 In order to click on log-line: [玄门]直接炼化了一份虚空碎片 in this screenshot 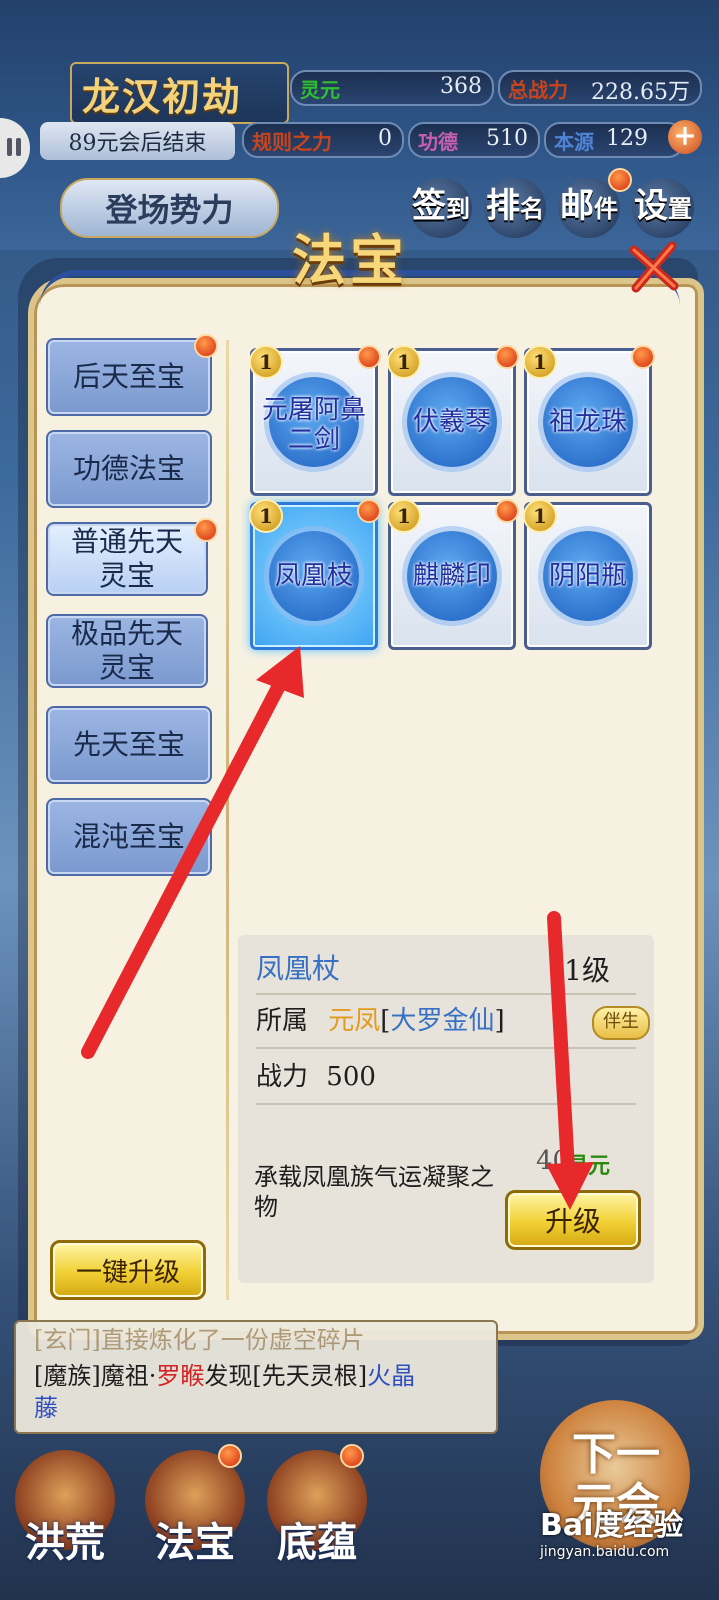, I will do `click(199, 1340)`.